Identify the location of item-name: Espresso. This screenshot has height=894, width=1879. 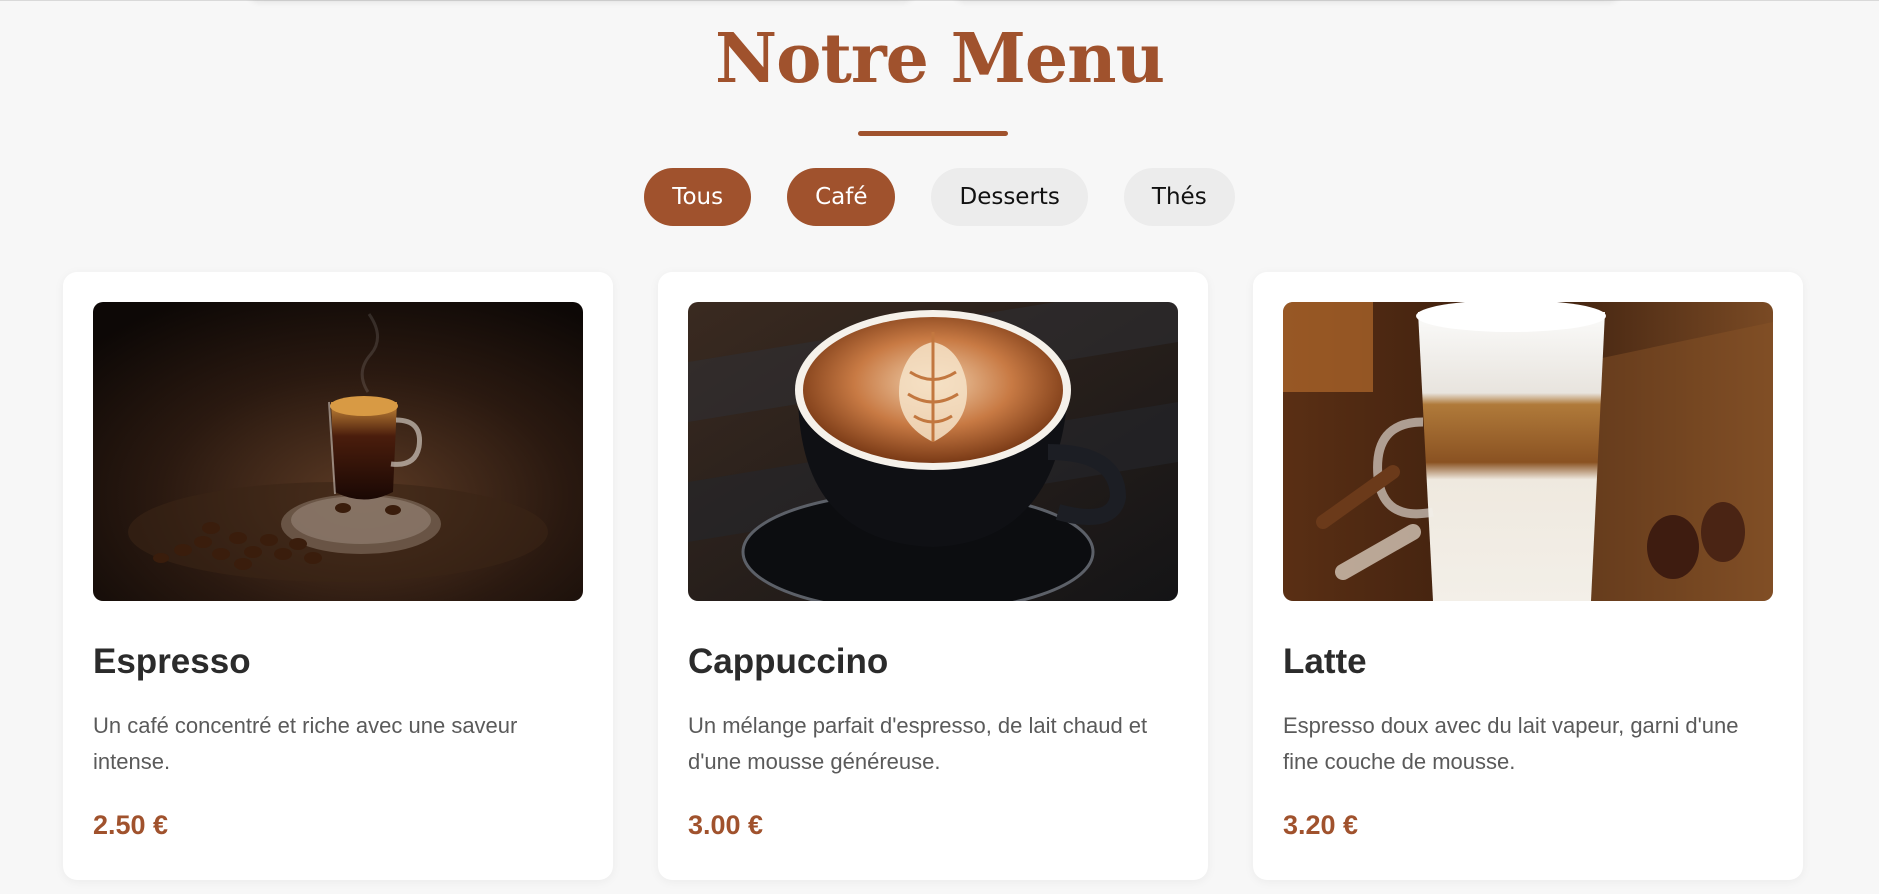
(172, 661).